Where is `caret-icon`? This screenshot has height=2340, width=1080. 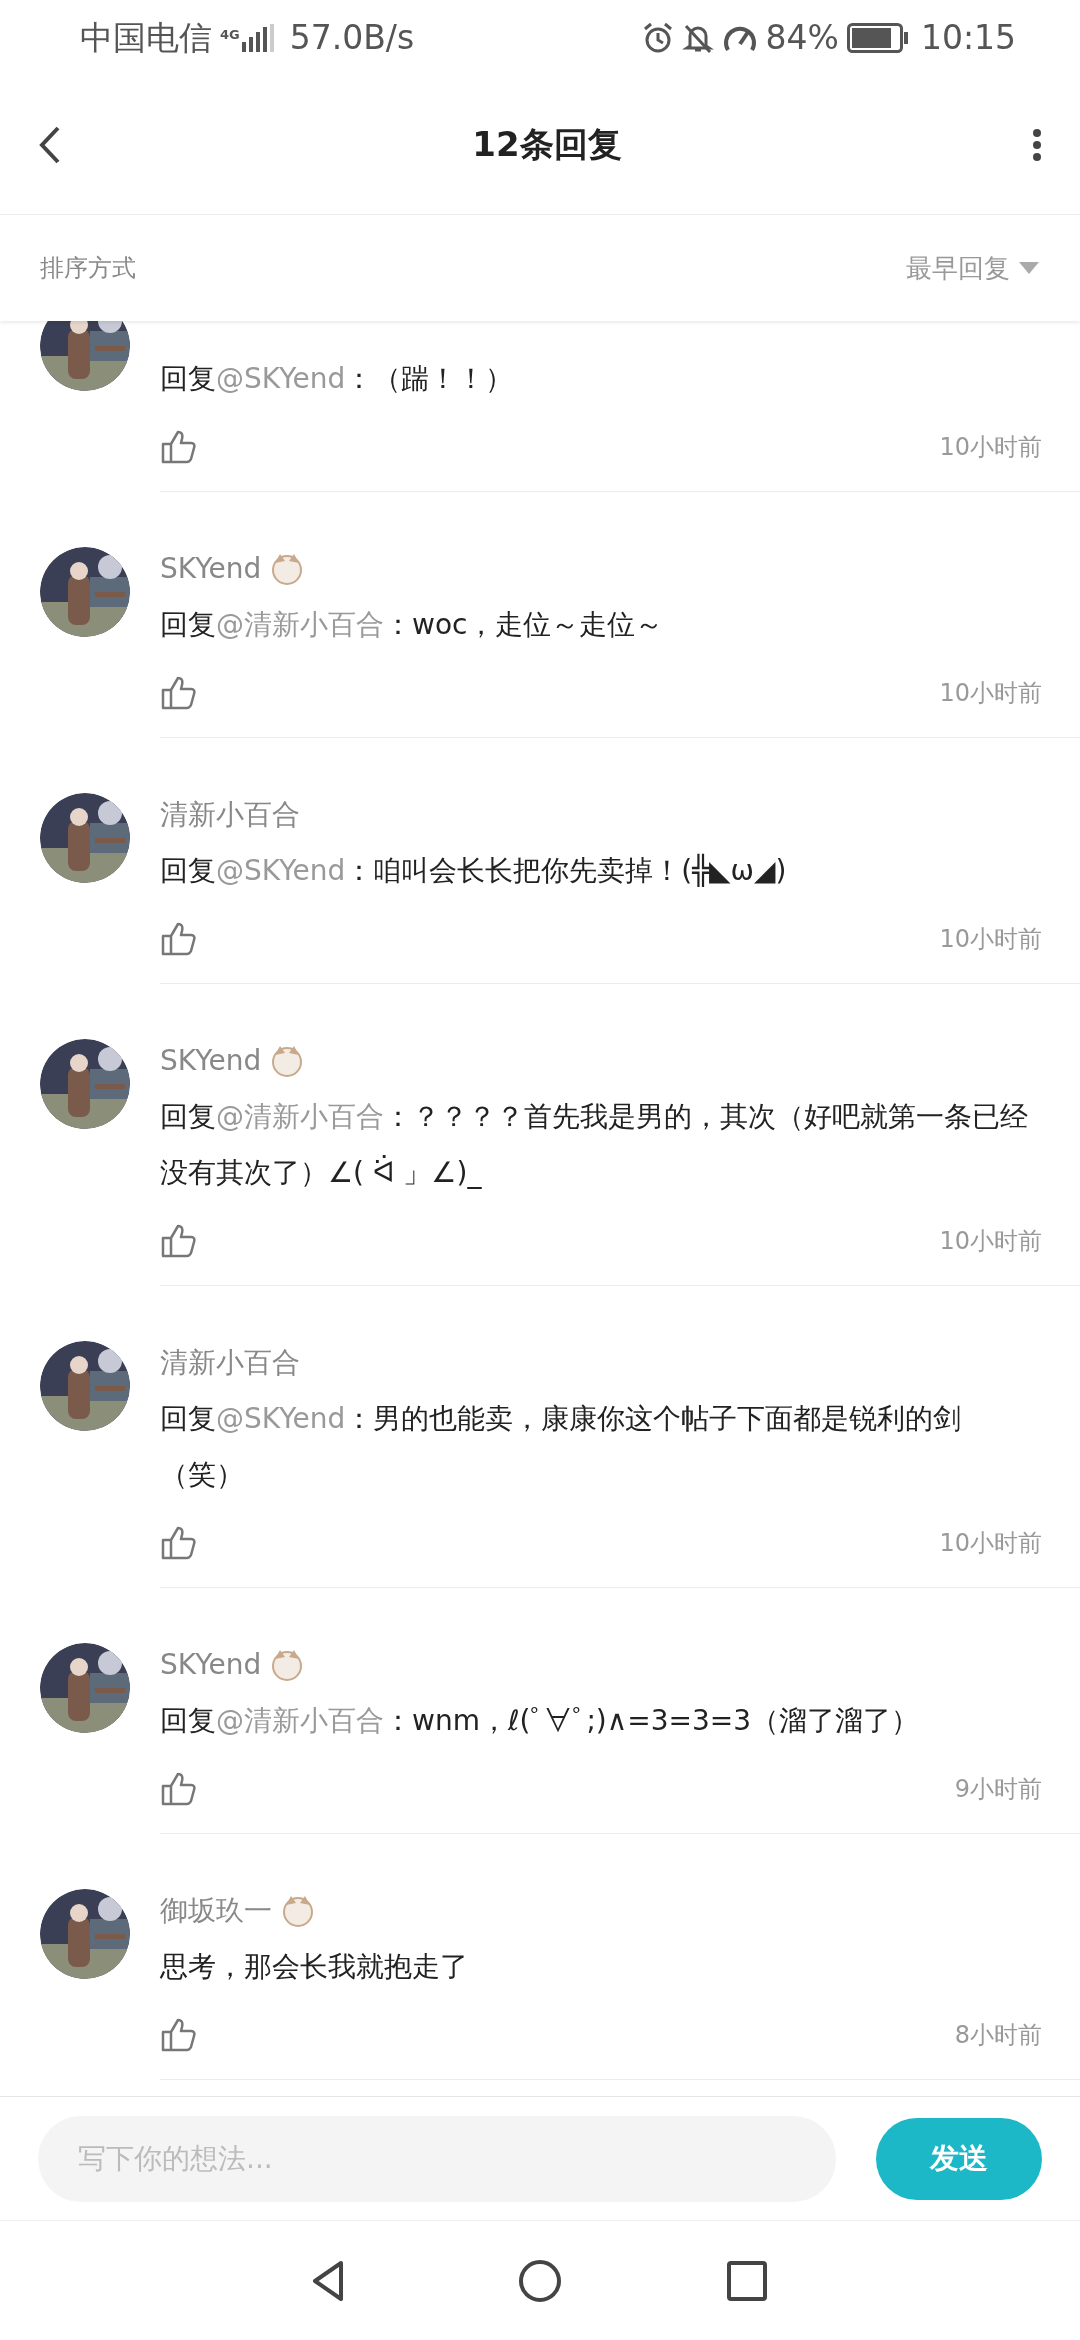 caret-icon is located at coordinates (1029, 268).